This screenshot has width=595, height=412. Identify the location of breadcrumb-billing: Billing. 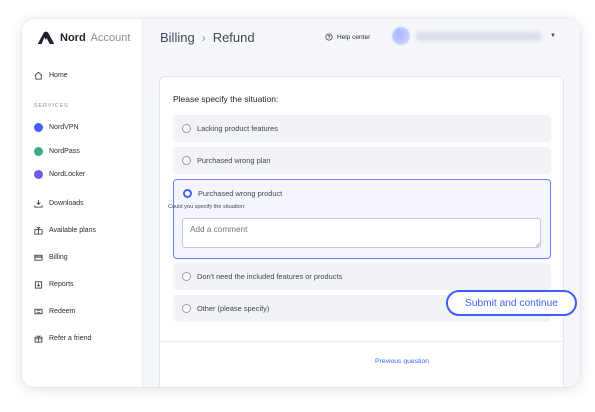
(177, 37).